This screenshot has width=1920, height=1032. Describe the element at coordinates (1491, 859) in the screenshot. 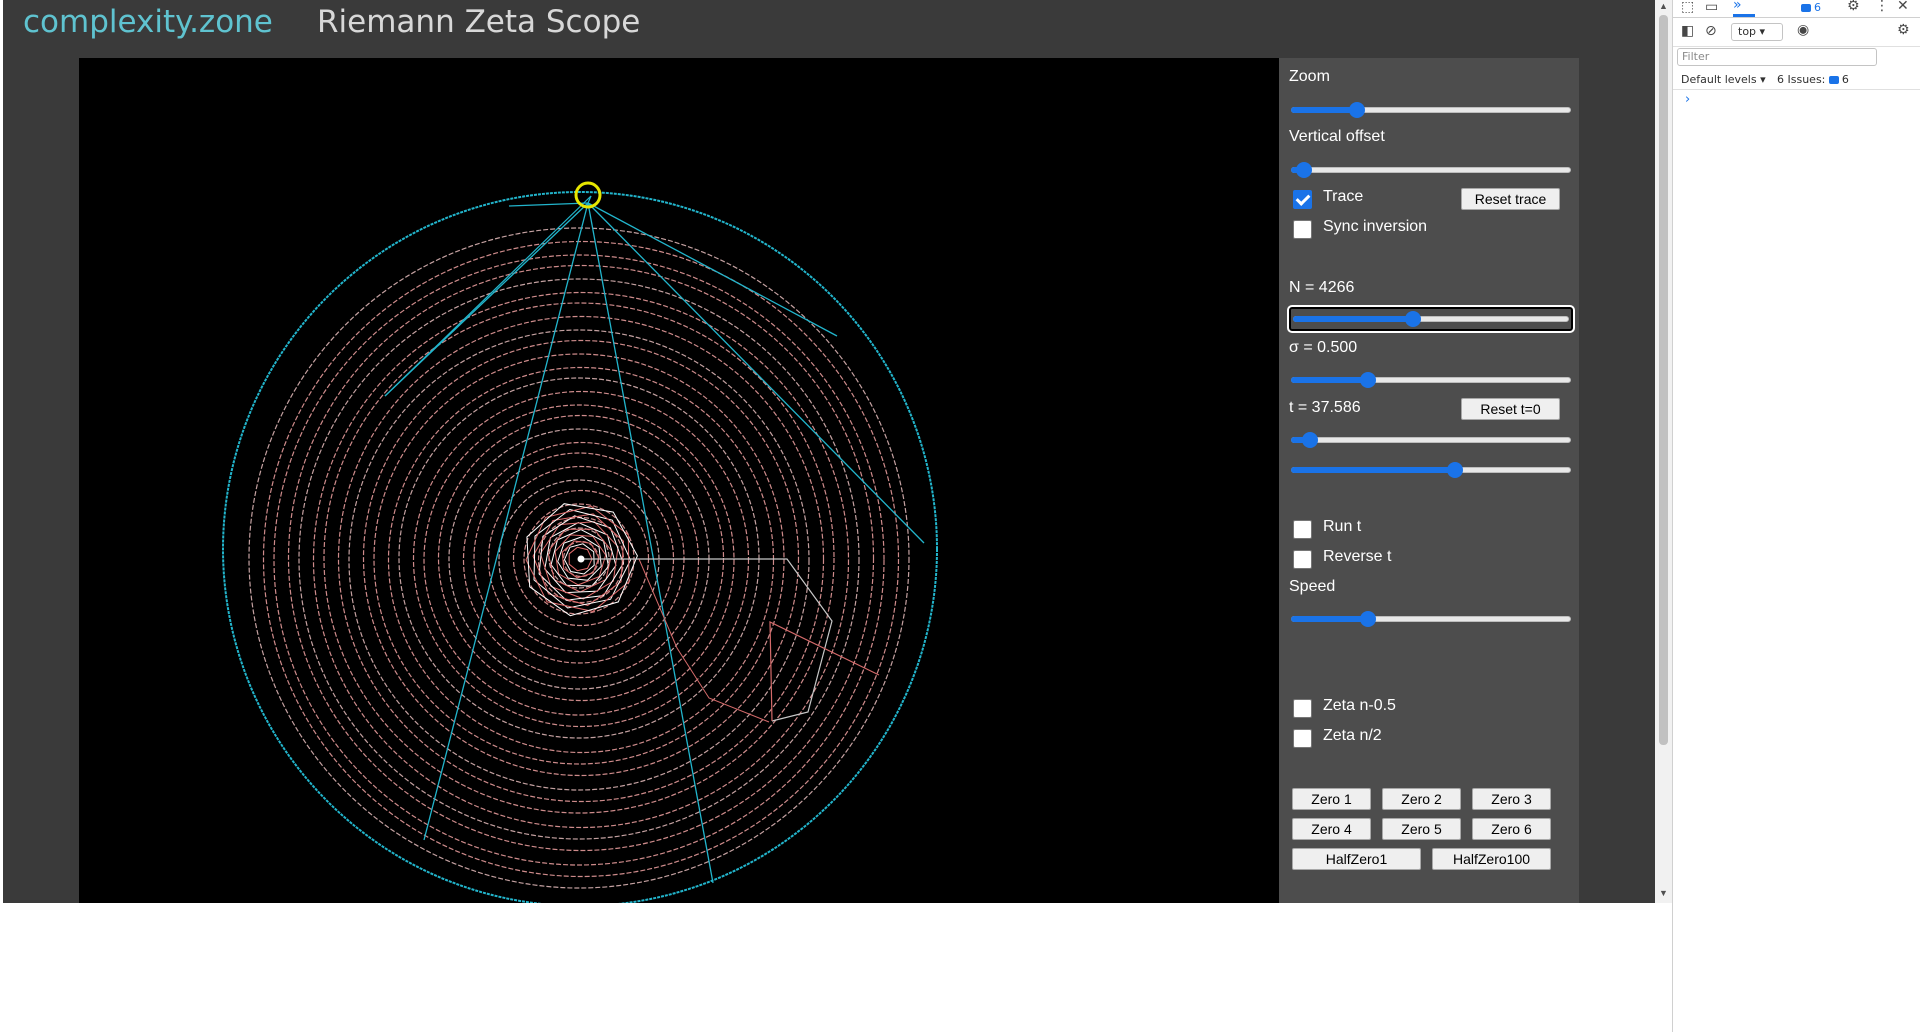

I see `half-zero-100-button: HalfZero100` at that location.